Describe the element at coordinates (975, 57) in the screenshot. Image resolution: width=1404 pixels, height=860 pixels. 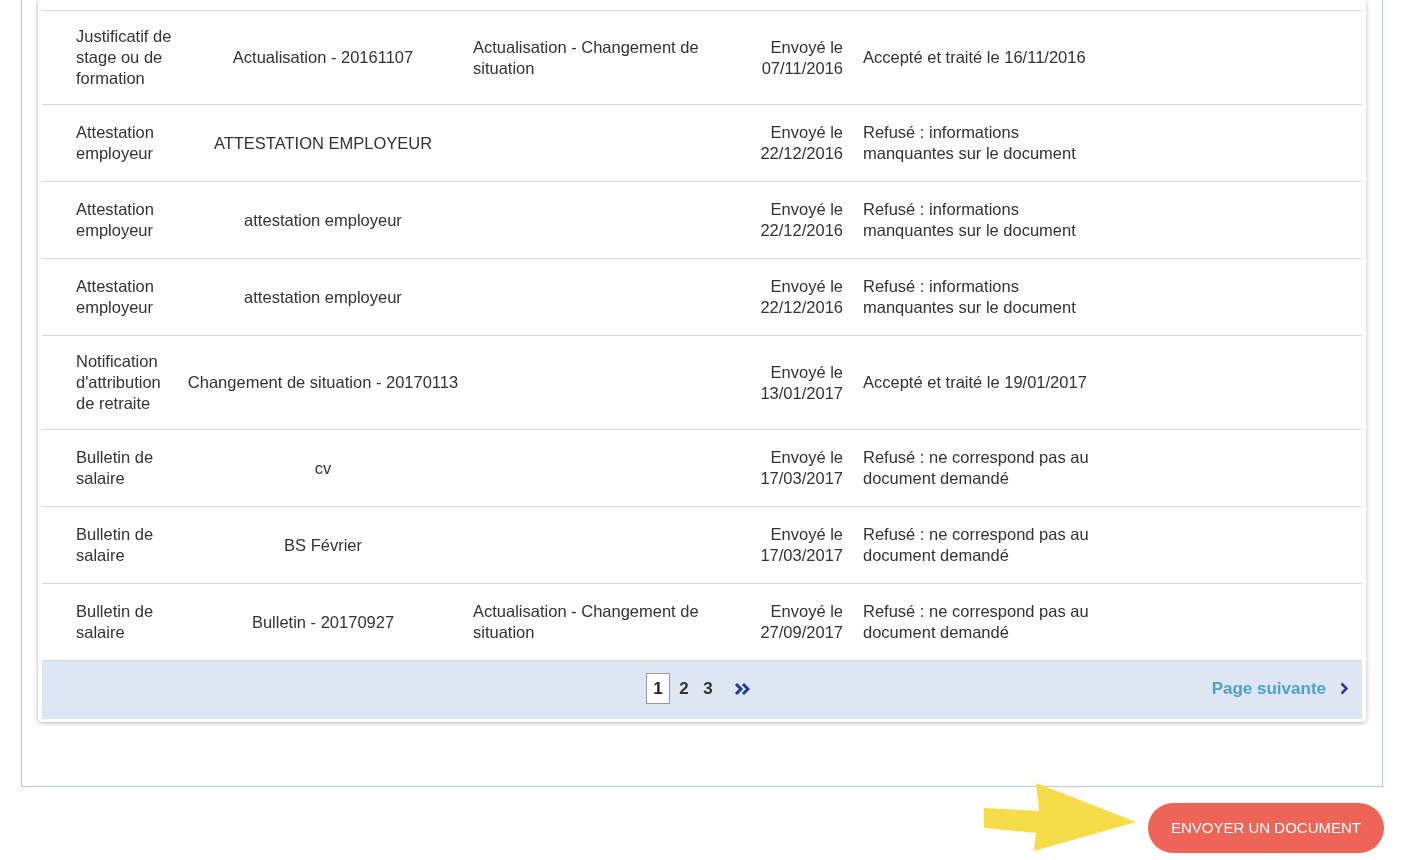
I see `document-status: Accepté et traité le 16/11/2016` at that location.